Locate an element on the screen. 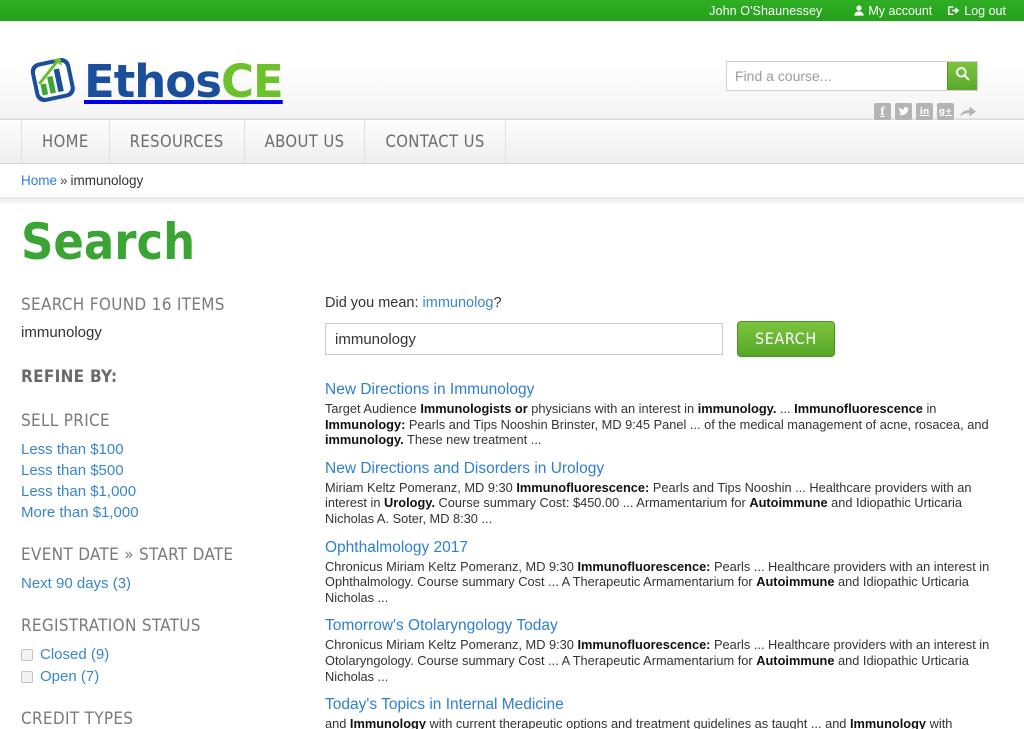 This screenshot has width=1024, height=729. result-link: Today's Topics in Internal Medicine is located at coordinates (444, 704).